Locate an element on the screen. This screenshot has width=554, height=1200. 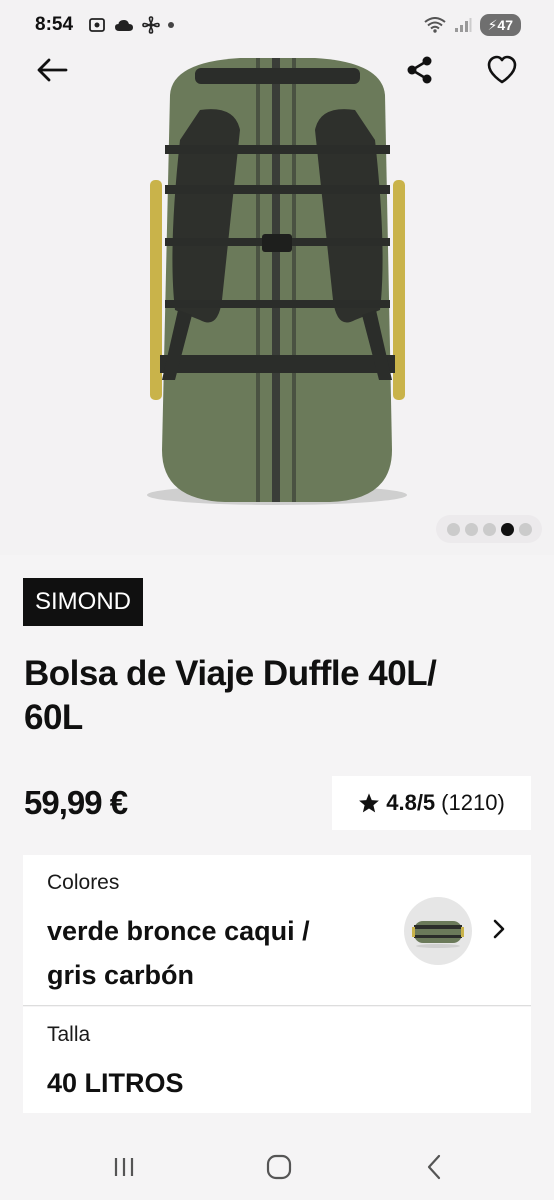
product-title-line1: Bolsa de Viaje Duffle 40L/ is located at coordinates (230, 673).